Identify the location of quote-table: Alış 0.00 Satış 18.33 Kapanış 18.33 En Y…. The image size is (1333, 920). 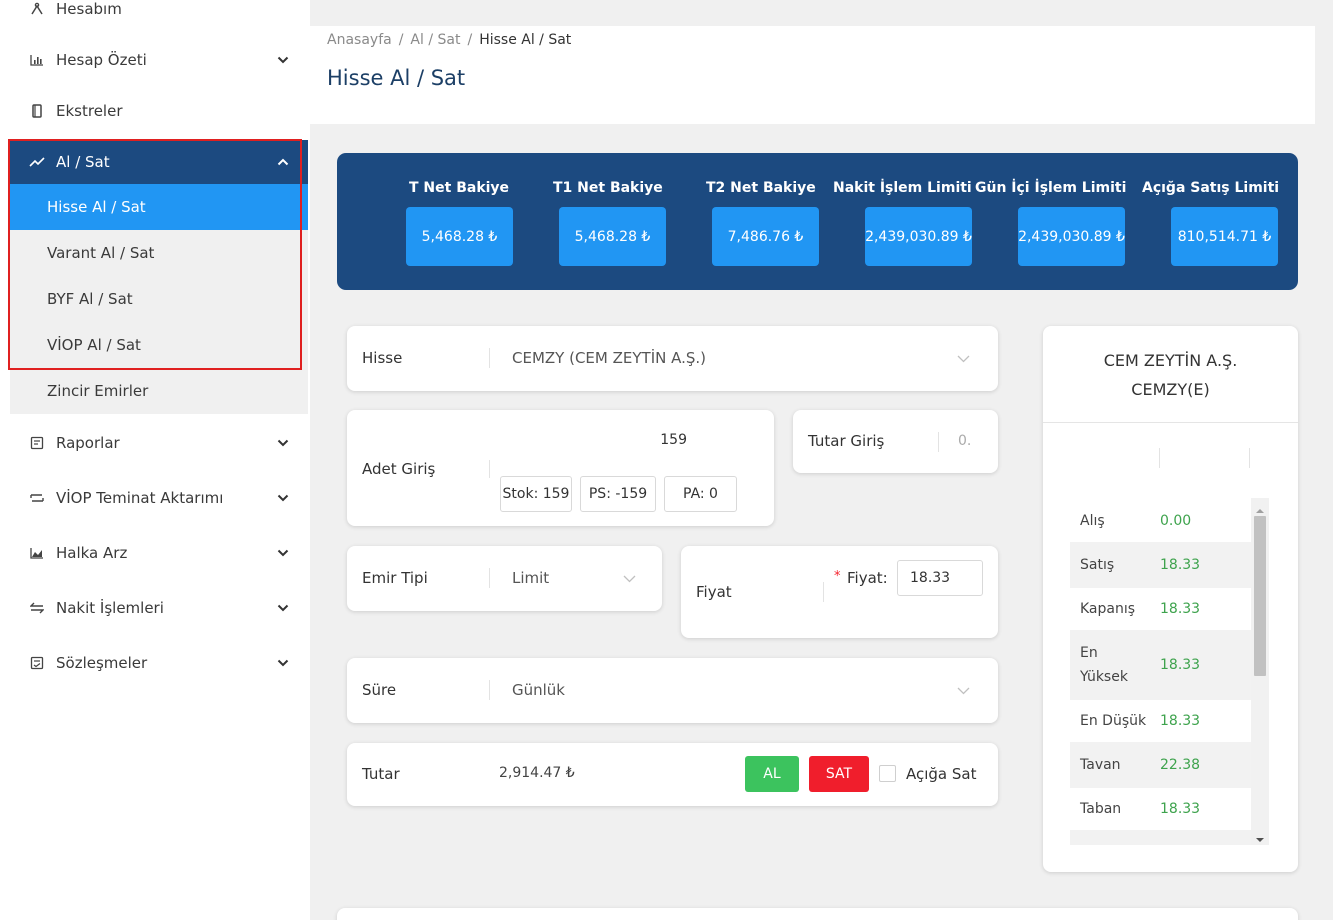
(1170, 599).